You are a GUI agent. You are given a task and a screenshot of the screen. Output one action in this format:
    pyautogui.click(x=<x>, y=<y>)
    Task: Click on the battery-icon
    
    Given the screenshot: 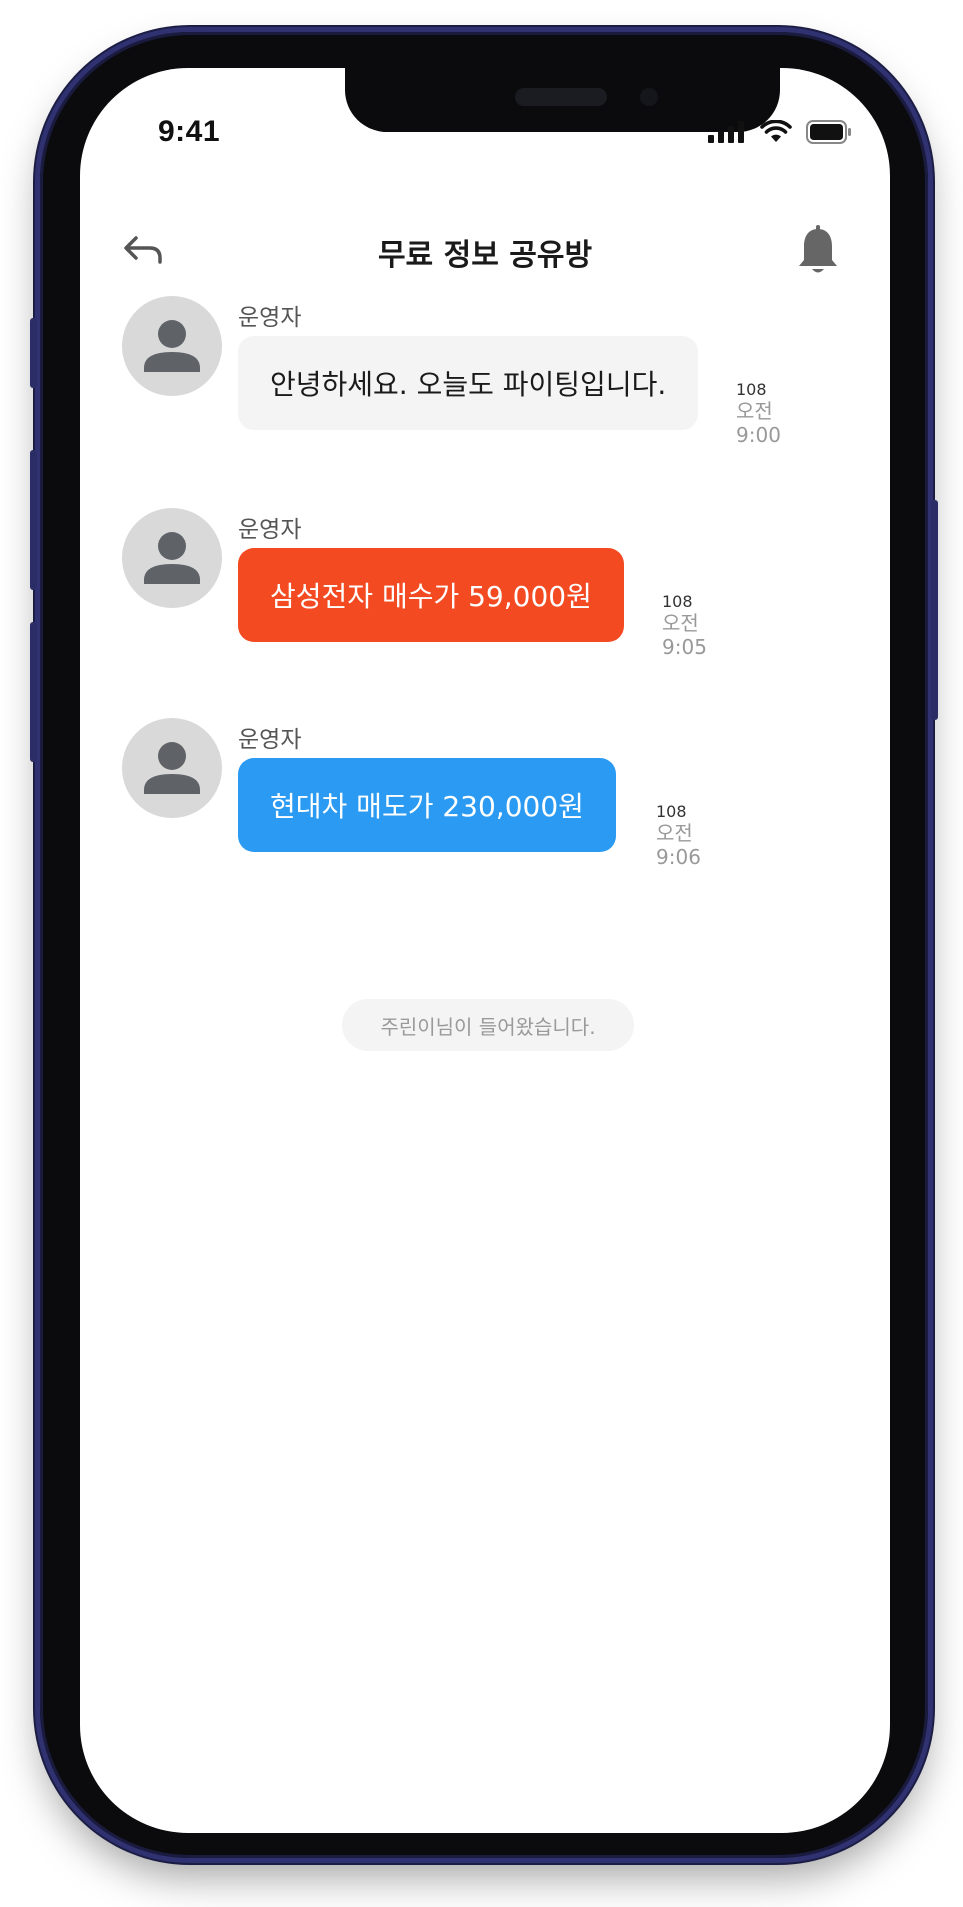 What is the action you would take?
    pyautogui.click(x=828, y=132)
    